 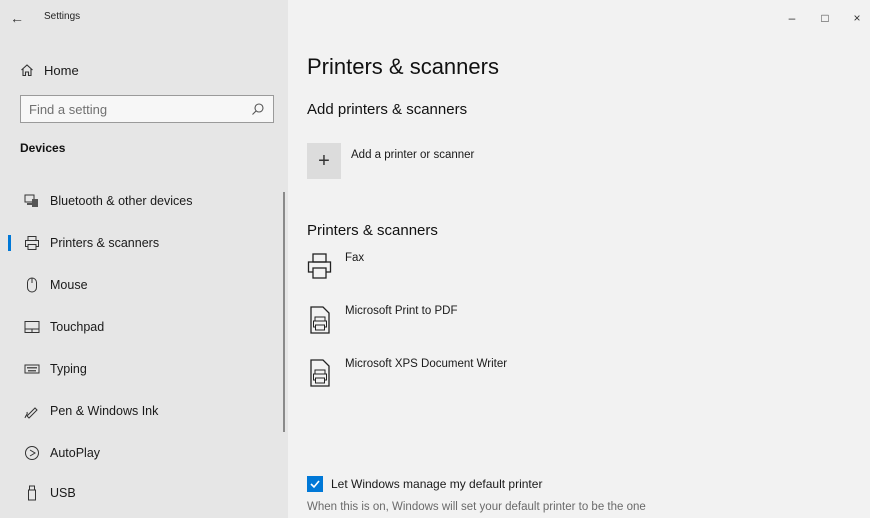 What do you see at coordinates (407, 378) in the screenshot?
I see `printer-item: Microsoft XPS Document Writer` at bounding box center [407, 378].